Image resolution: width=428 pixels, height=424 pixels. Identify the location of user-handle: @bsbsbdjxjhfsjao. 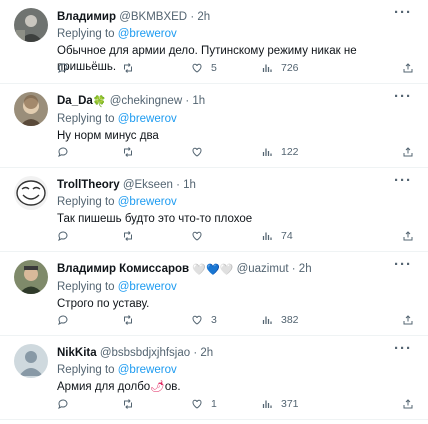
(145, 353).